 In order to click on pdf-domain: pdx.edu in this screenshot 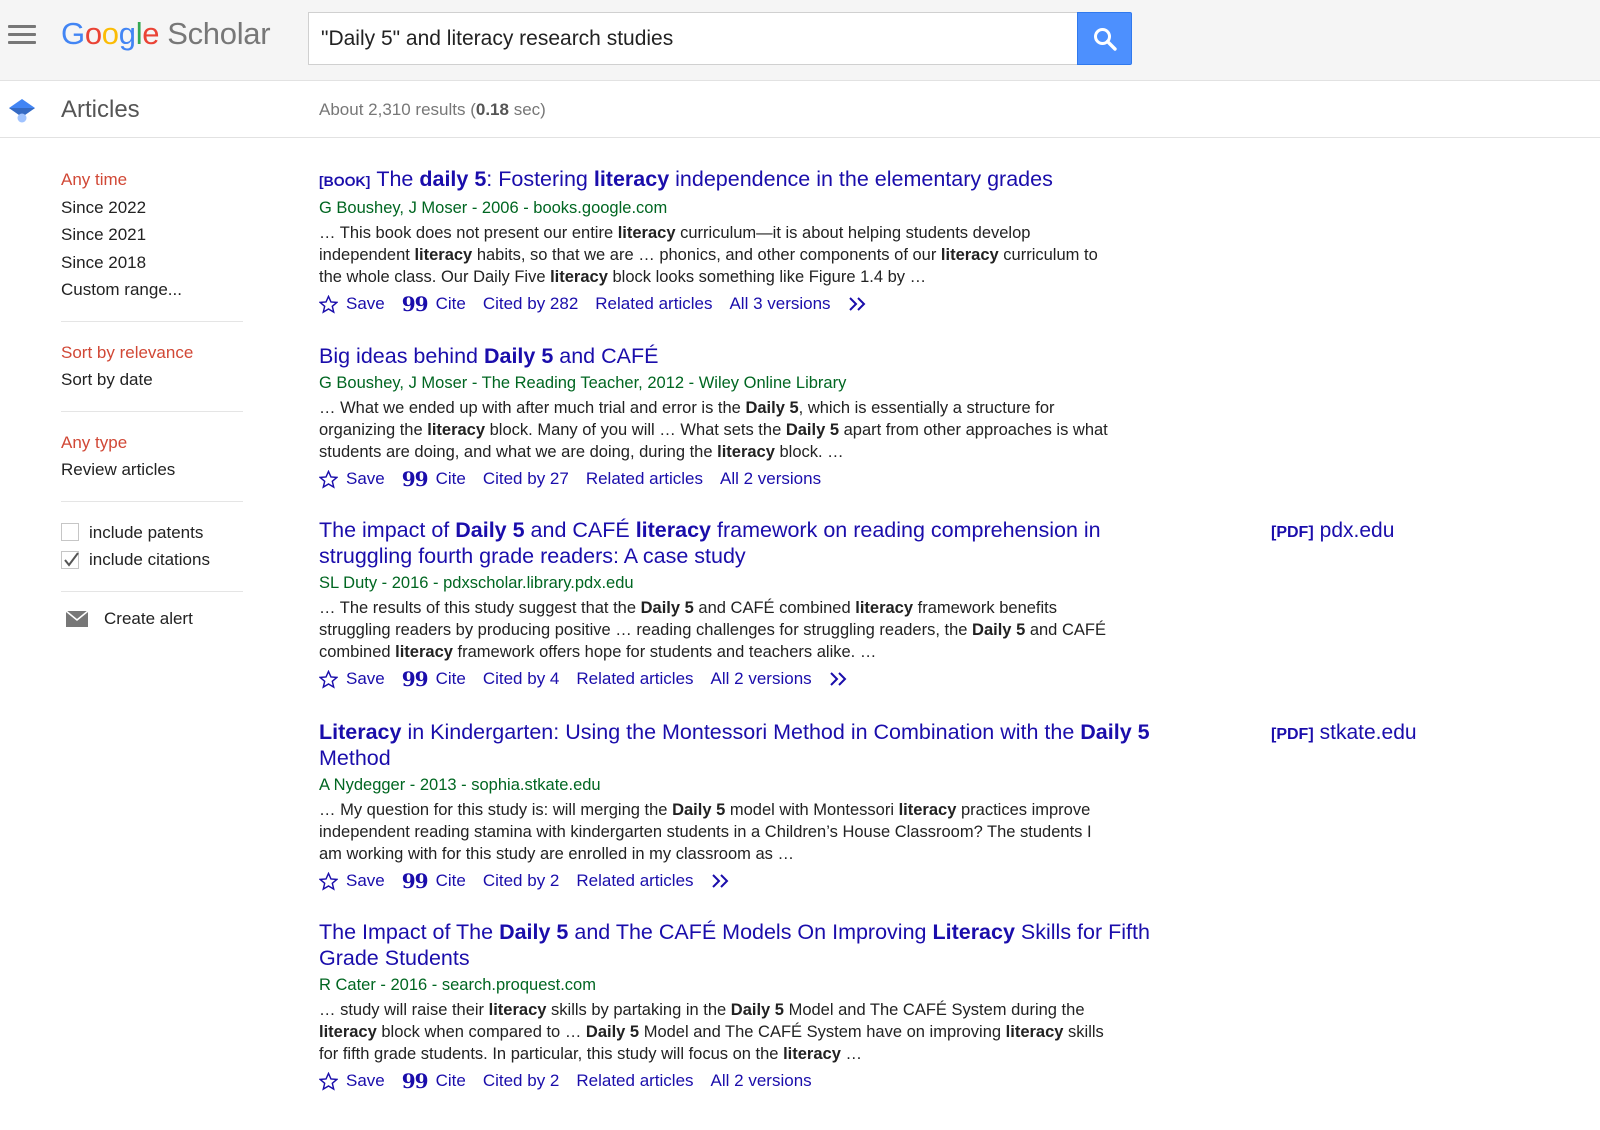, I will do `click(1357, 530)`.